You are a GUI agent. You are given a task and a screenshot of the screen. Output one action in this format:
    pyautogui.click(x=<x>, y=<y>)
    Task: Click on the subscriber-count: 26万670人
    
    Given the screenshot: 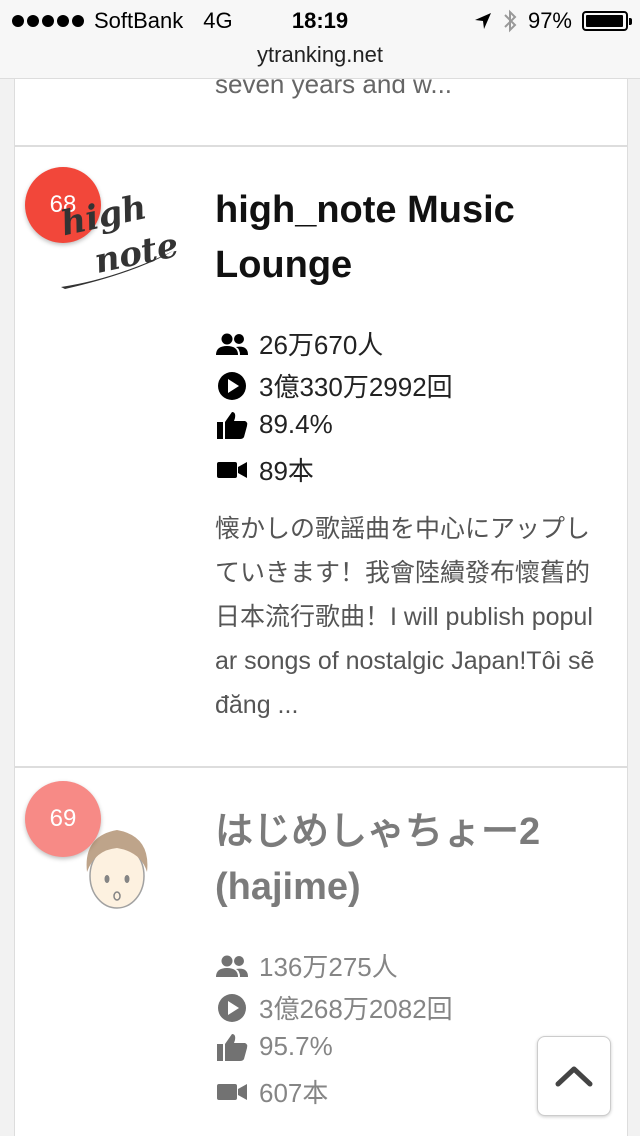 What is the action you would take?
    pyautogui.click(x=321, y=345)
    